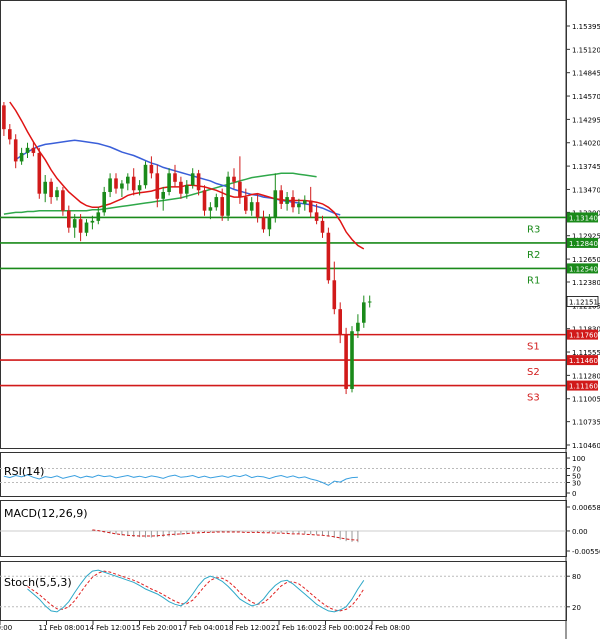 The image size is (600, 643). What do you see at coordinates (578, 459) in the screenshot?
I see `rsi-tick-label: 100` at bounding box center [578, 459].